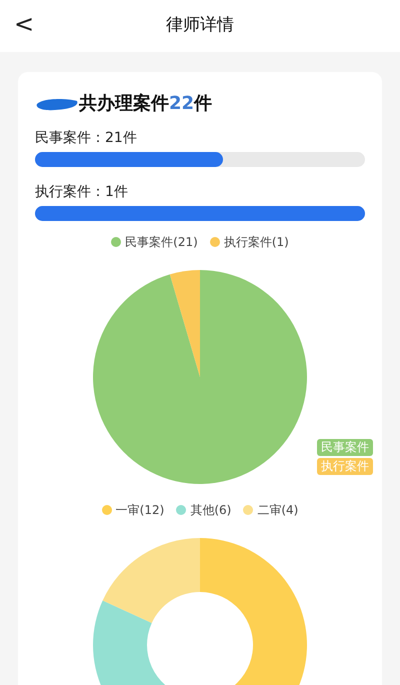 This screenshot has width=400, height=685. What do you see at coordinates (200, 26) in the screenshot?
I see `page-title: 律师详情` at bounding box center [200, 26].